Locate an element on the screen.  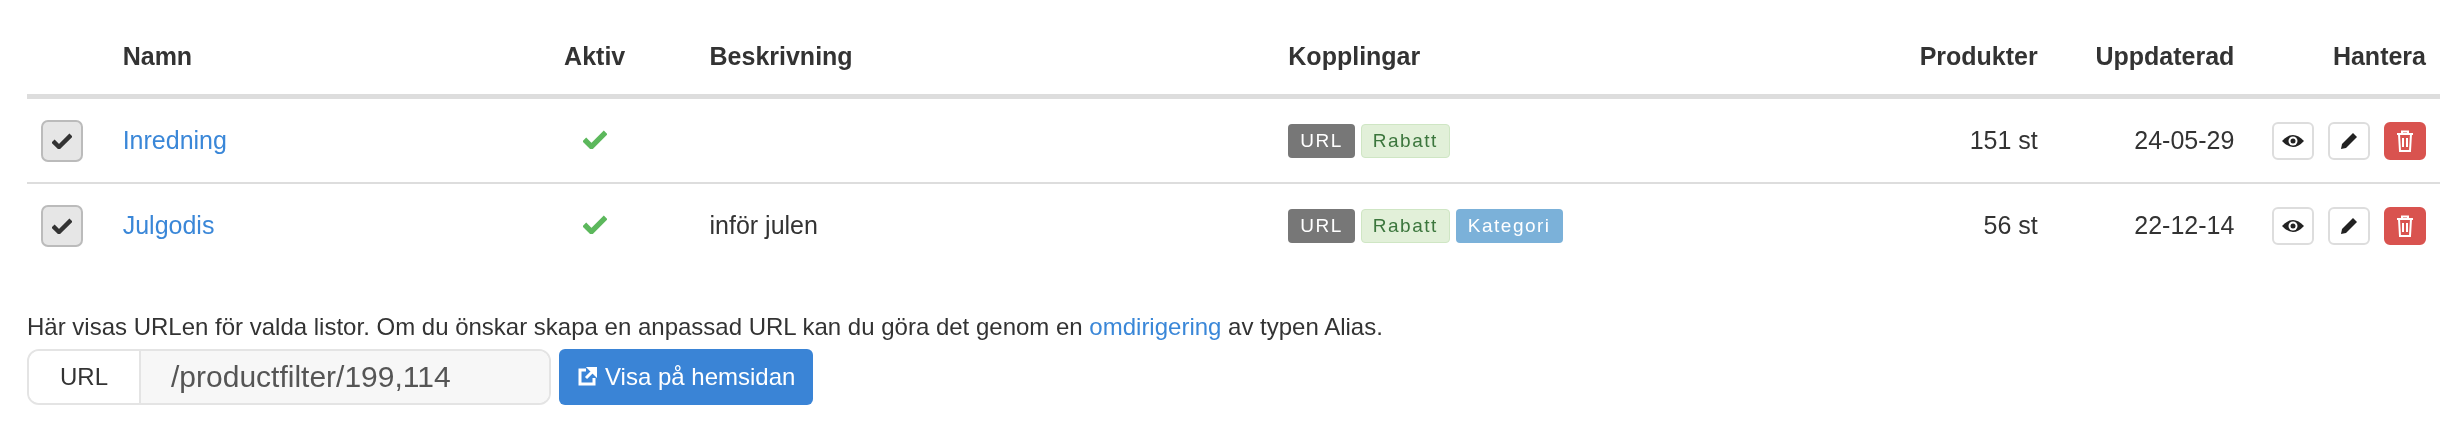
url-field: URL /productfilter/199,114 is located at coordinates (289, 377).